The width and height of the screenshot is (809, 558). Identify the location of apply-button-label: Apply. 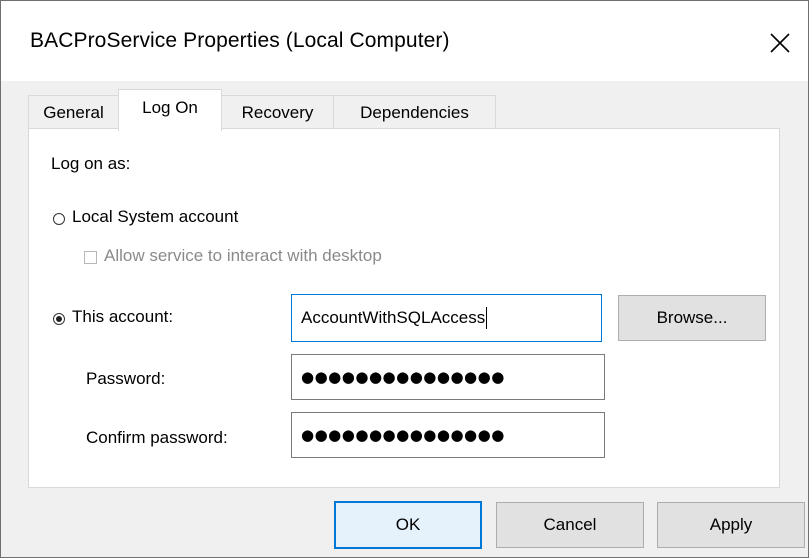
(731, 524).